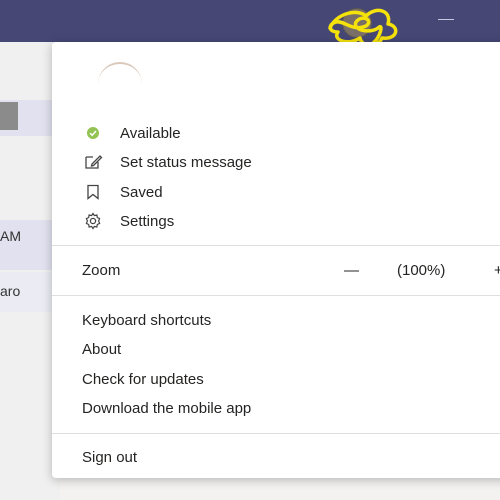  I want to click on settings-item: Settings, so click(128, 221).